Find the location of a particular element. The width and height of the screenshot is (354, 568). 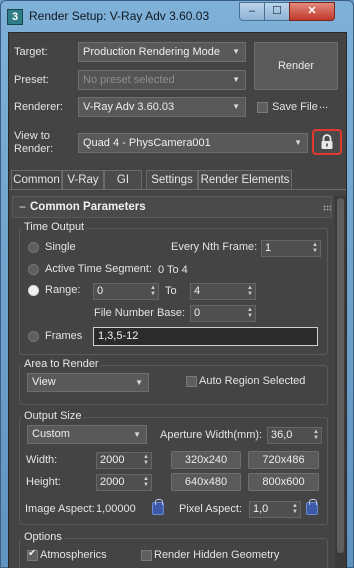

lock-view-button is located at coordinates (327, 142).